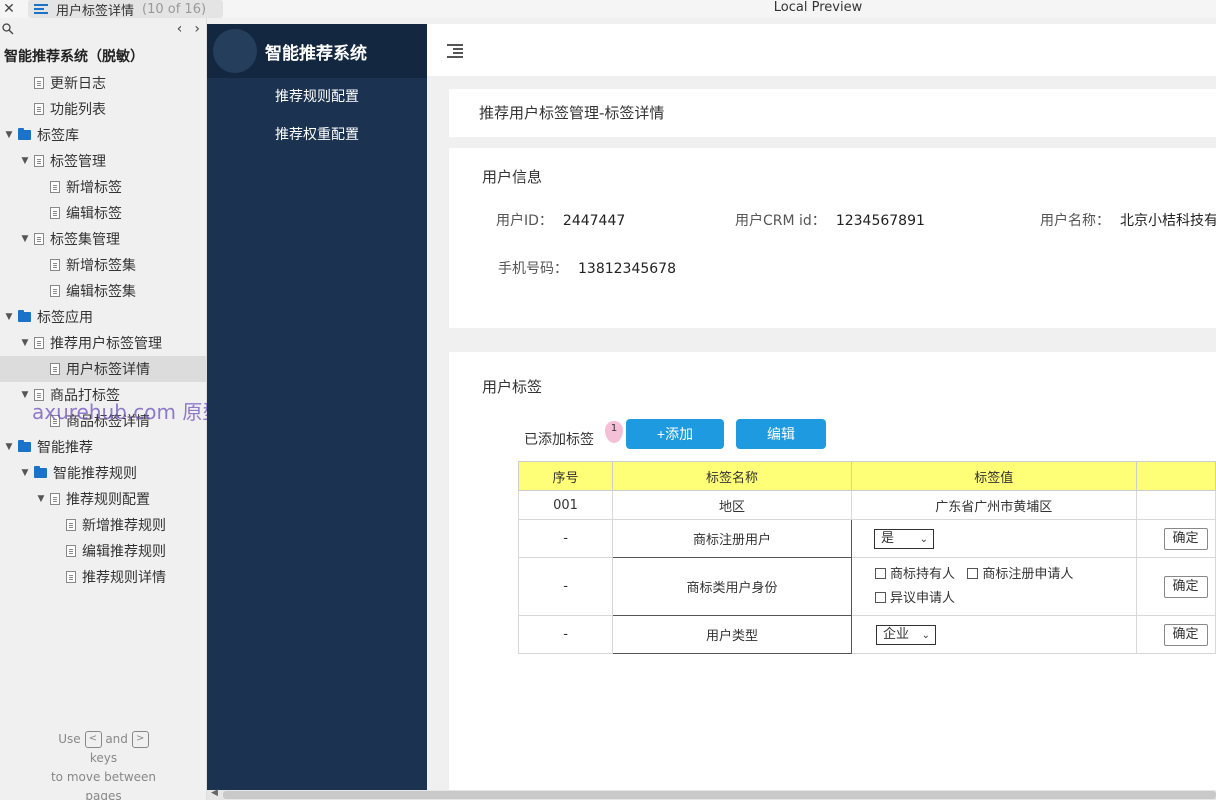 The width and height of the screenshot is (1216, 800). I want to click on nav-item: 更新日志, so click(103, 83).